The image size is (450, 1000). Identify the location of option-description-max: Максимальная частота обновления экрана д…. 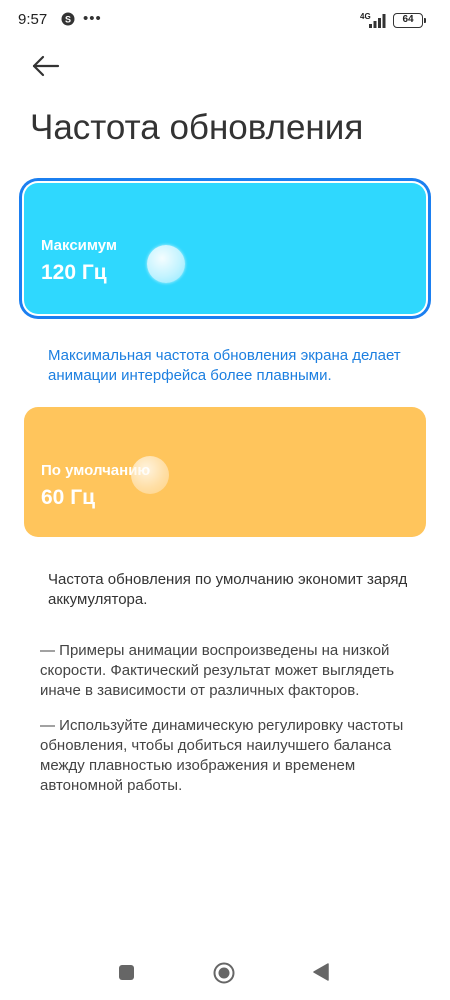
(224, 365).